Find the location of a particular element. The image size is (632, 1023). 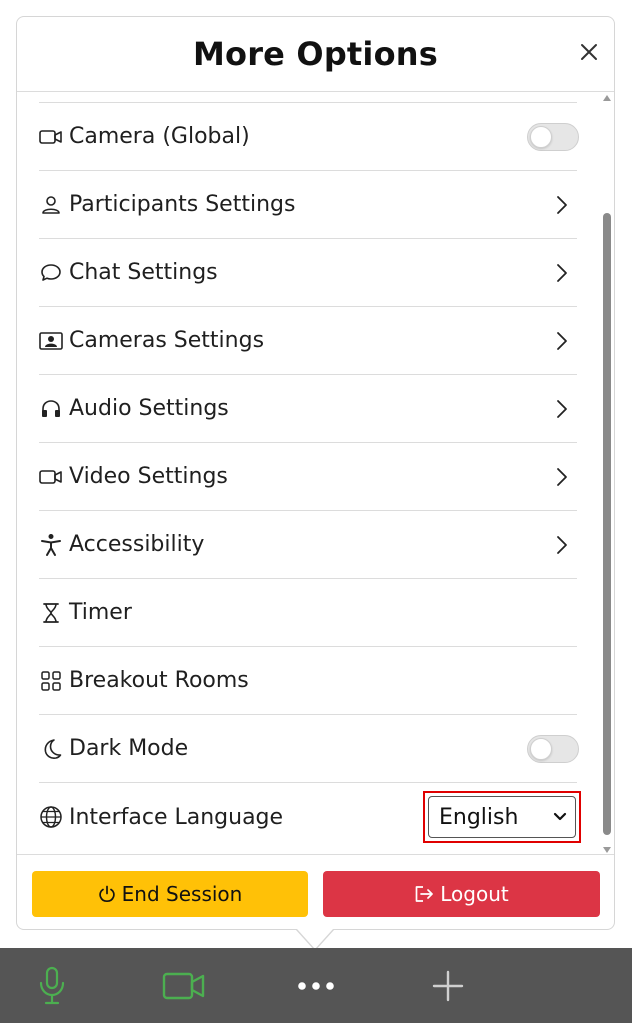

option-chat-settings: Chat Settings is located at coordinates (308, 273).